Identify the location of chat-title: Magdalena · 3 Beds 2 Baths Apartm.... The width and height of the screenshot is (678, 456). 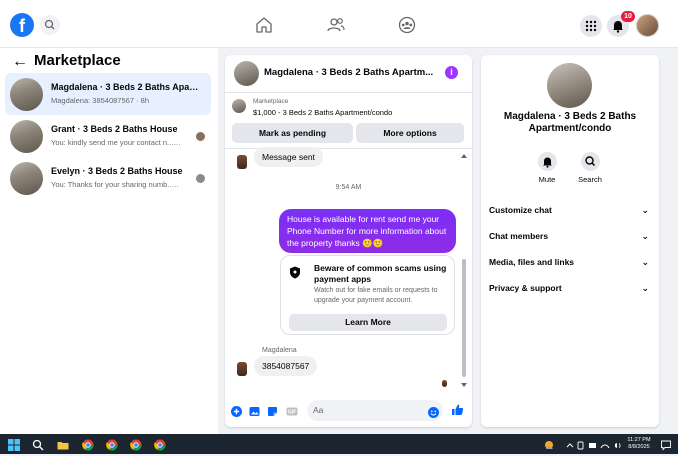
(350, 72).